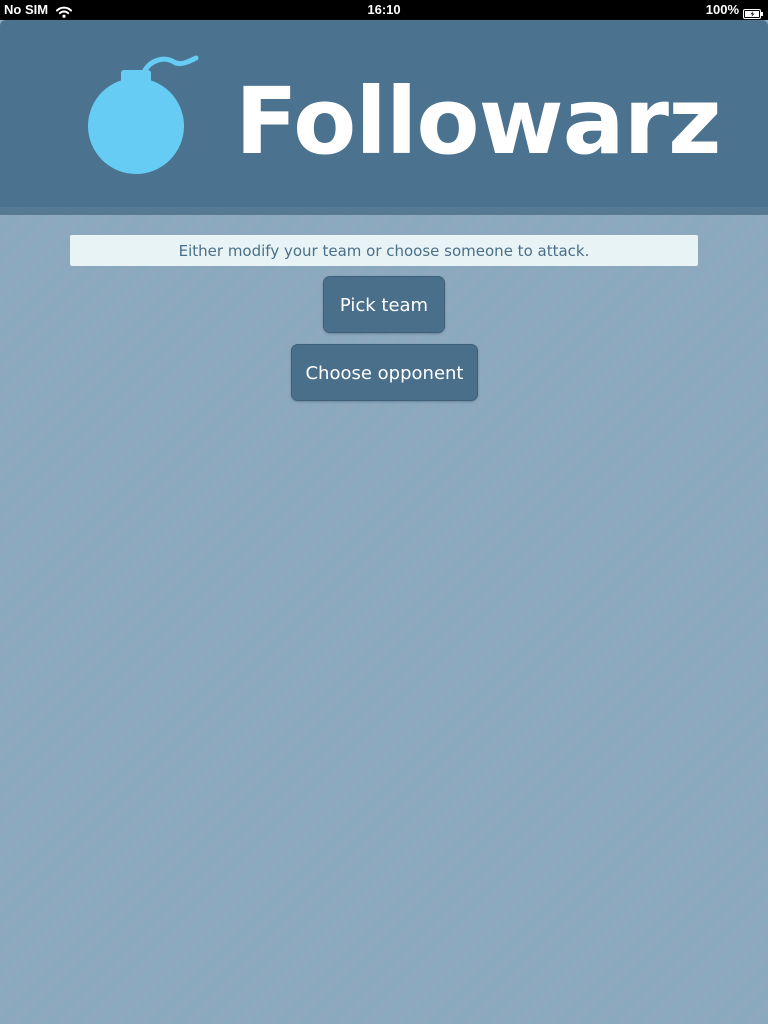  I want to click on battery-icon, so click(753, 12).